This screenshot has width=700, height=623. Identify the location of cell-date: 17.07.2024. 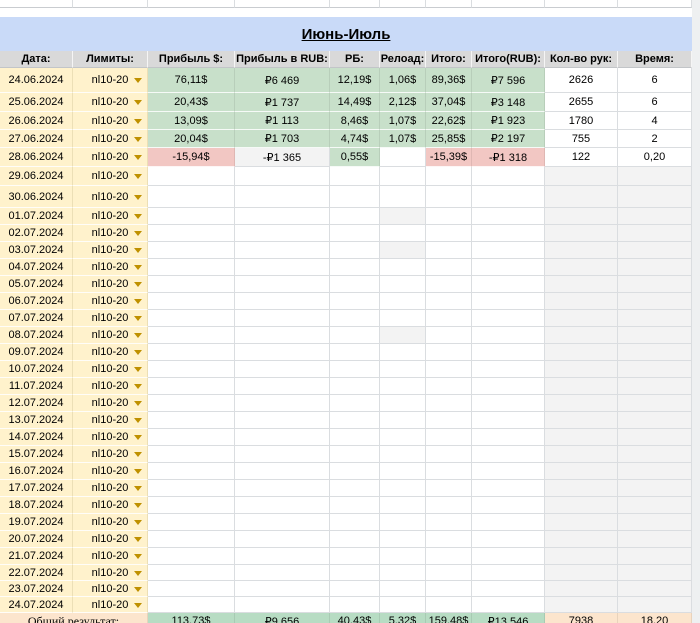
(36, 488).